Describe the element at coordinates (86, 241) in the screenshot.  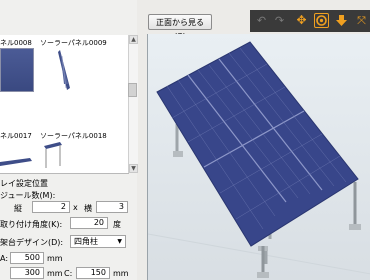
I see `stand-design-value: 四角柱` at that location.